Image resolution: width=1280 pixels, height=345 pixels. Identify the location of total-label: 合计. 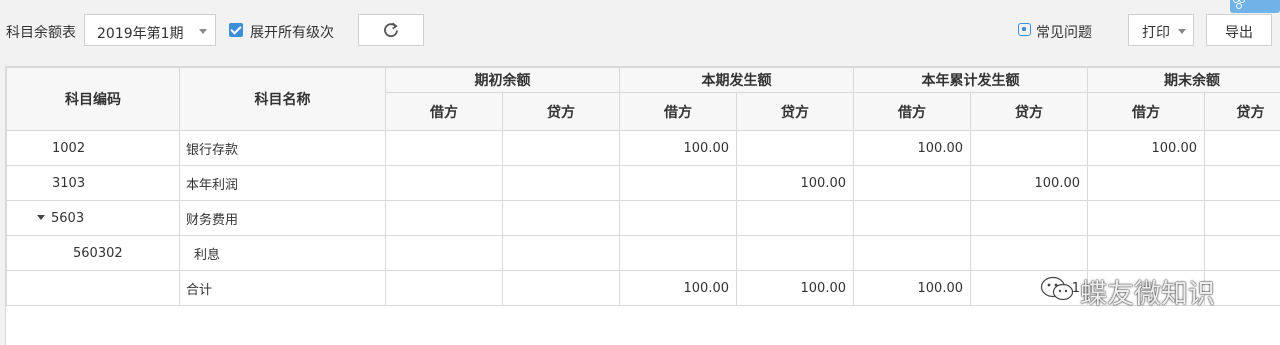
(283, 288).